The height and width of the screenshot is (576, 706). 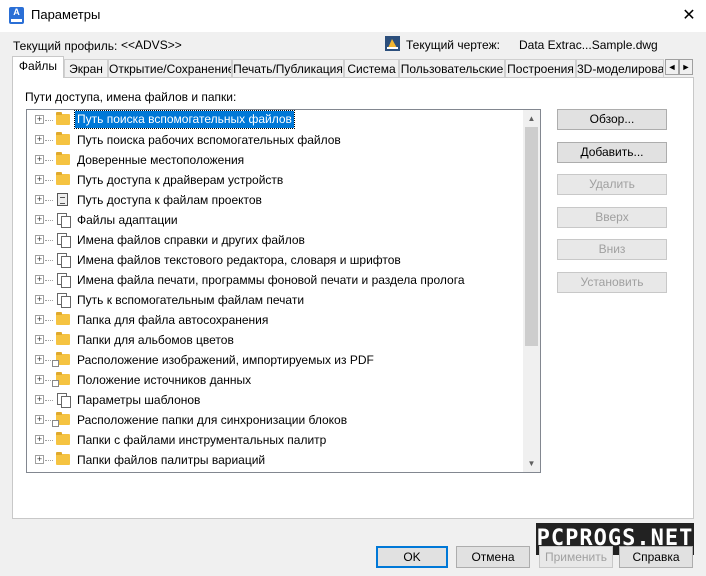 What do you see at coordinates (531, 118) in the screenshot?
I see `scroll-up-icon: ▲` at bounding box center [531, 118].